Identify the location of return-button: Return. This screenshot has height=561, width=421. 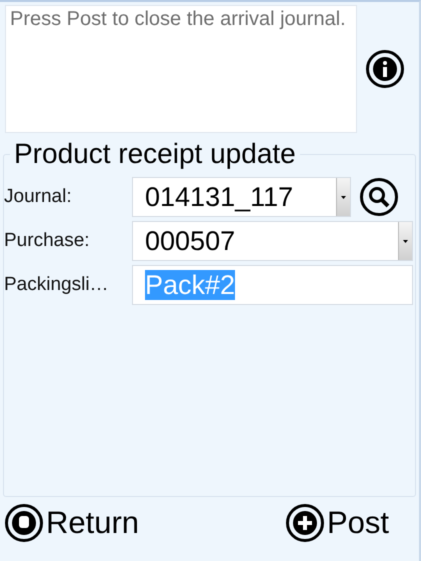
(72, 523).